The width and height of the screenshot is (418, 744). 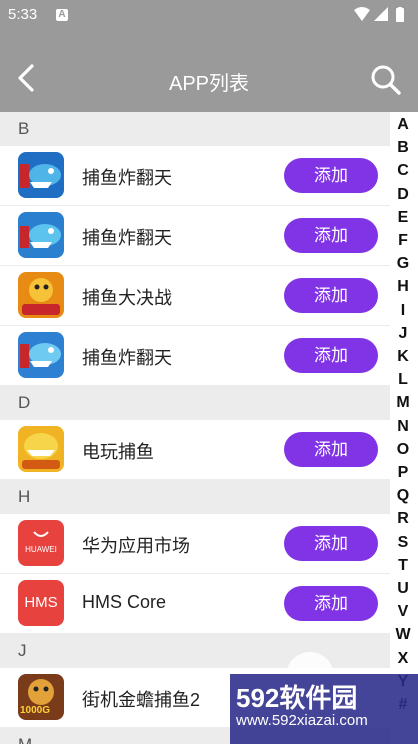 What do you see at coordinates (403, 380) in the screenshot?
I see `index-letter: L` at bounding box center [403, 380].